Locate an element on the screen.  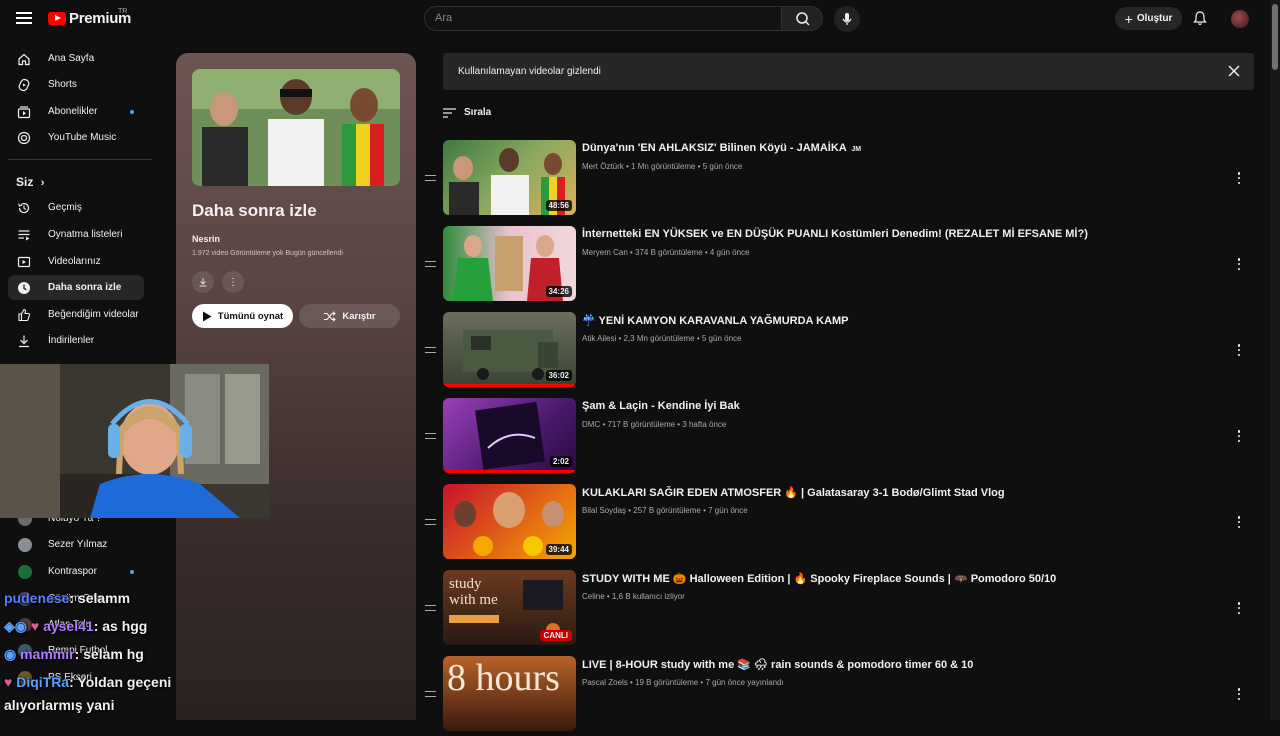
sidebar-item-subscriptions: Abonelikler is located at coordinates (76, 111).